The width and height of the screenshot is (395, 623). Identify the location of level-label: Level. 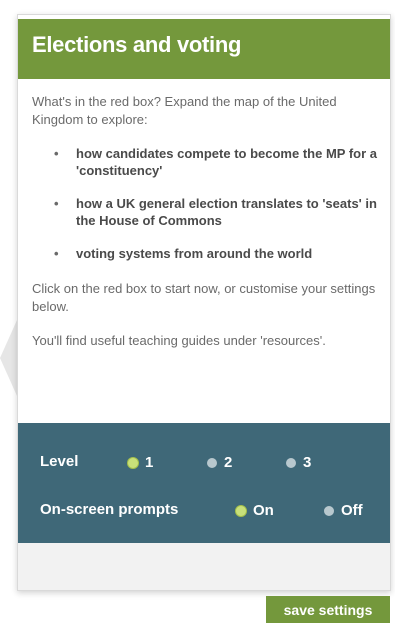
(59, 461).